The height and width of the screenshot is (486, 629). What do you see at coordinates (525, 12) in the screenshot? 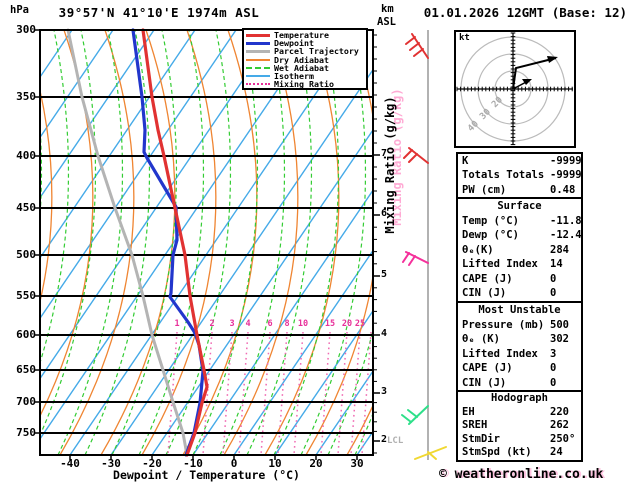
I see `valid-datetime: 01.01.2026 12GMT (Base: 12)` at bounding box center [525, 12].